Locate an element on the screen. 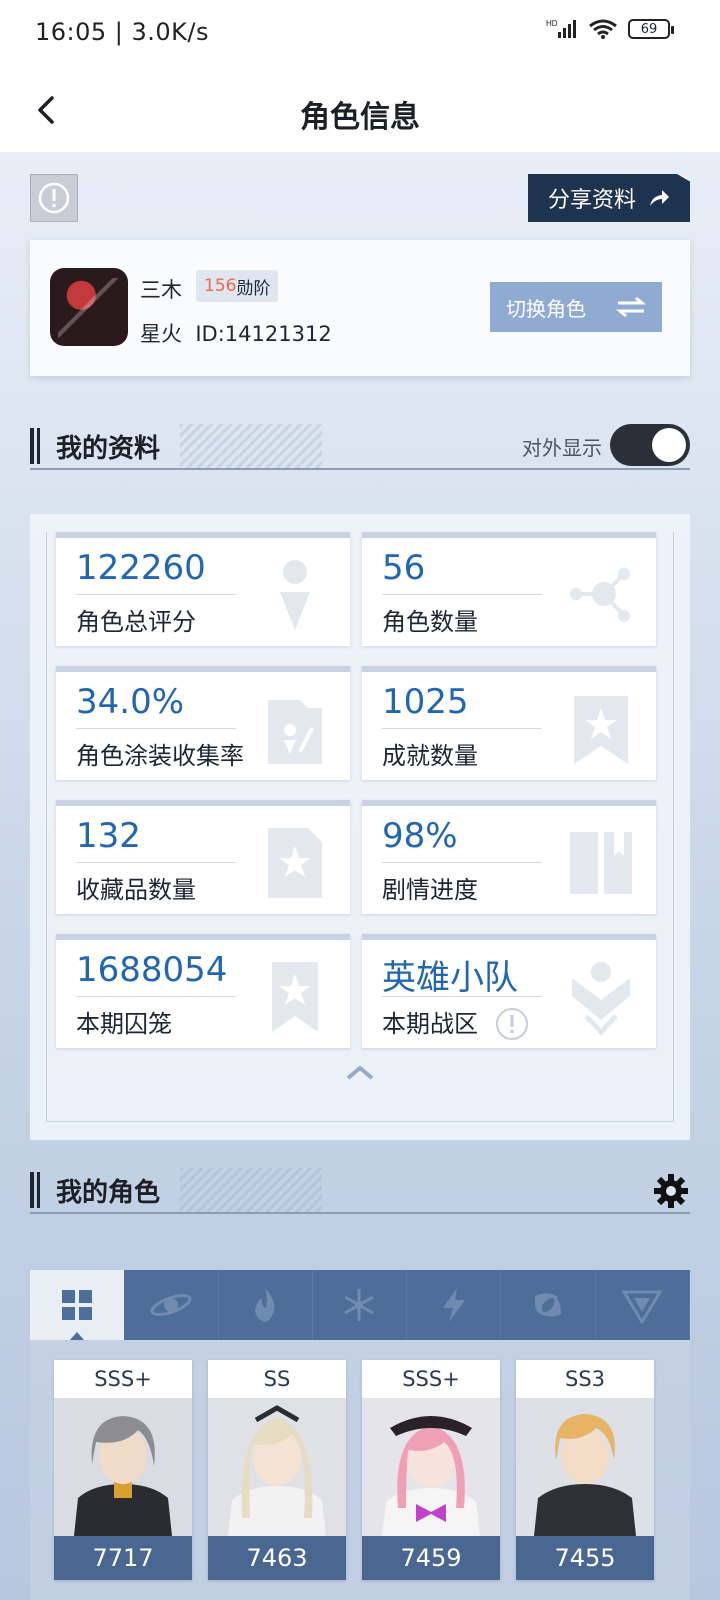  stat-label: 收藏品数量 is located at coordinates (136, 890).